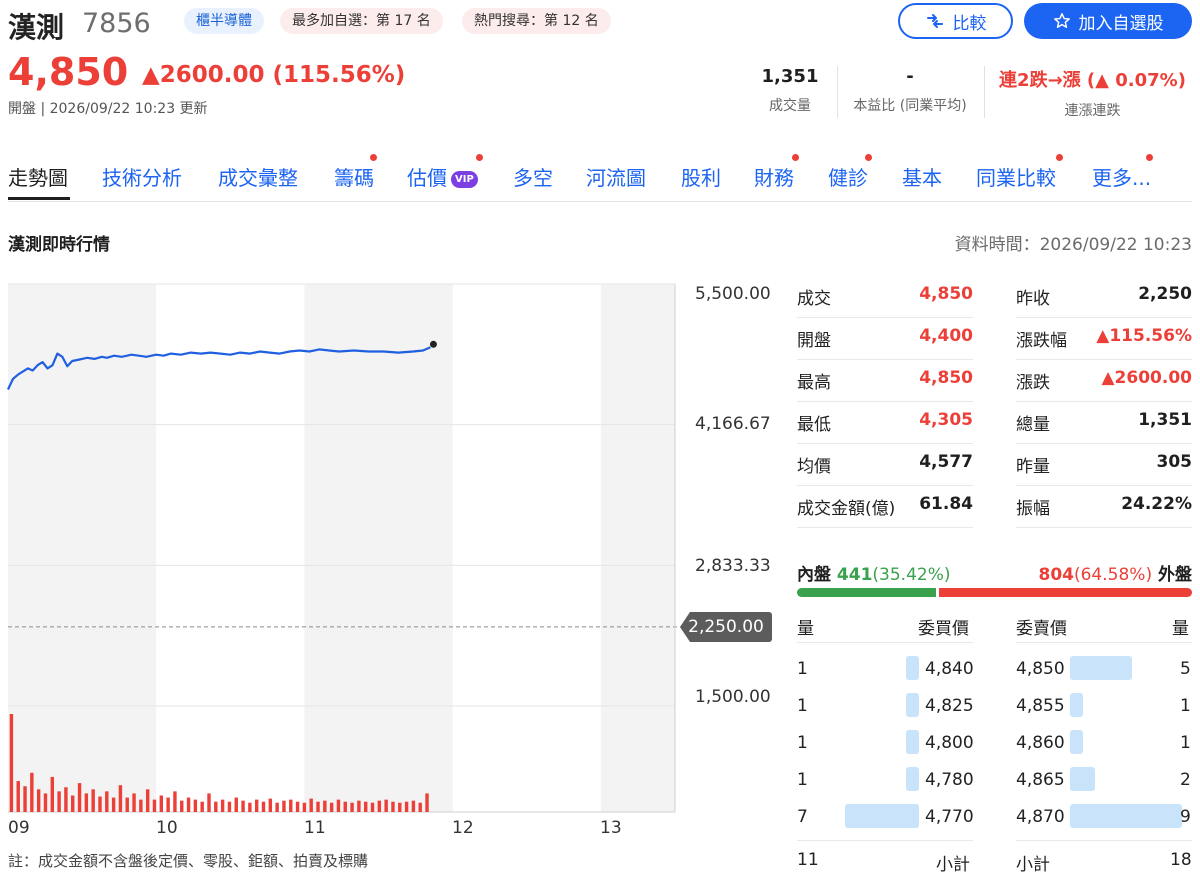 The height and width of the screenshot is (875, 1200). What do you see at coordinates (1033, 865) in the screenshot?
I see `ask-subtotal-label: 小計` at bounding box center [1033, 865].